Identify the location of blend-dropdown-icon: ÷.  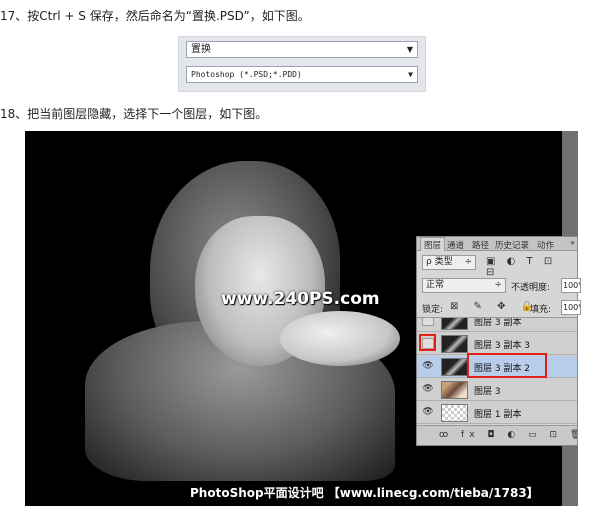
(498, 285).